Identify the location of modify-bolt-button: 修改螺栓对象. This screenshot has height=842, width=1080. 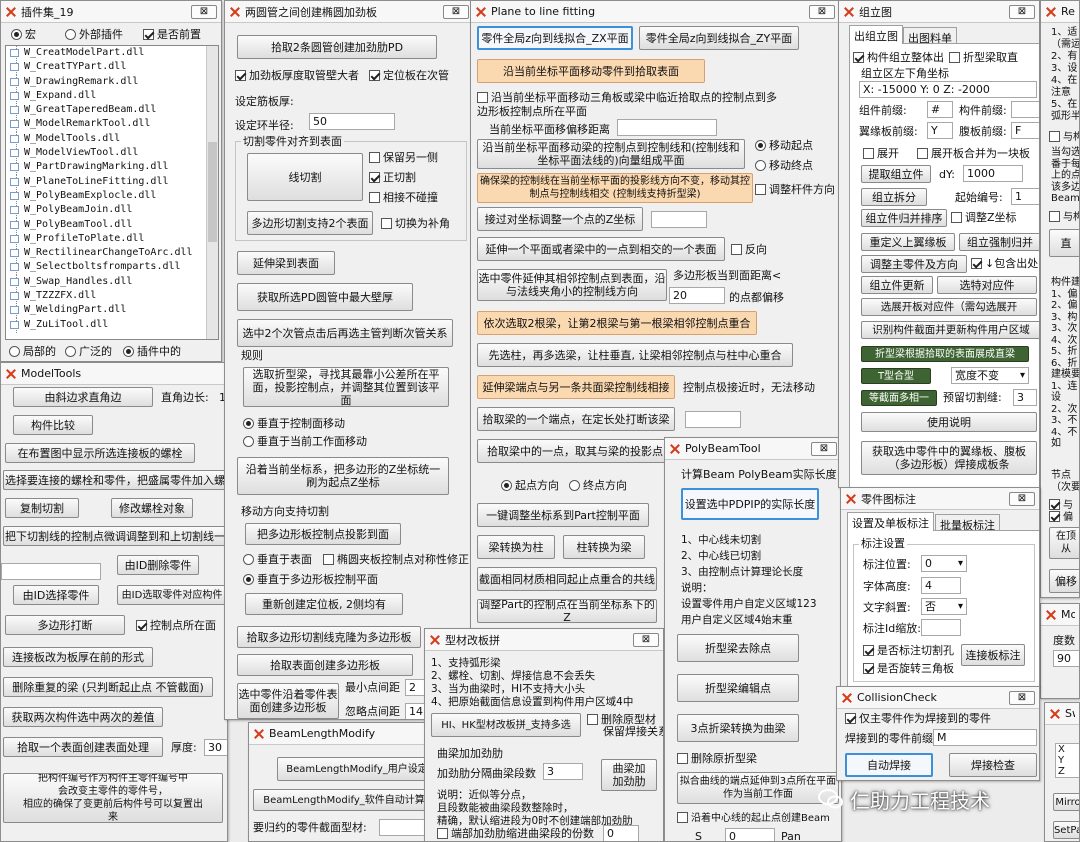
(152, 508).